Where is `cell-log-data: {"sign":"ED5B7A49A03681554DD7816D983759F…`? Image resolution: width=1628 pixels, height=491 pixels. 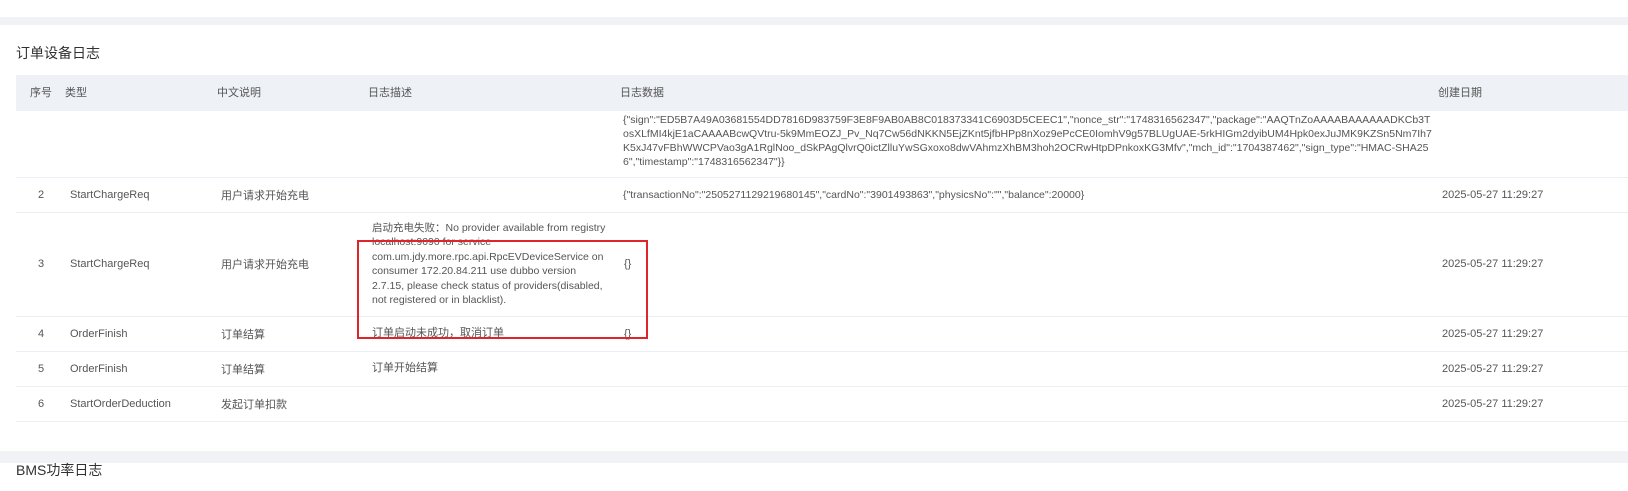
cell-log-data: {"sign":"ED5B7A49A03681554DD7816D983759F… is located at coordinates (1027, 141).